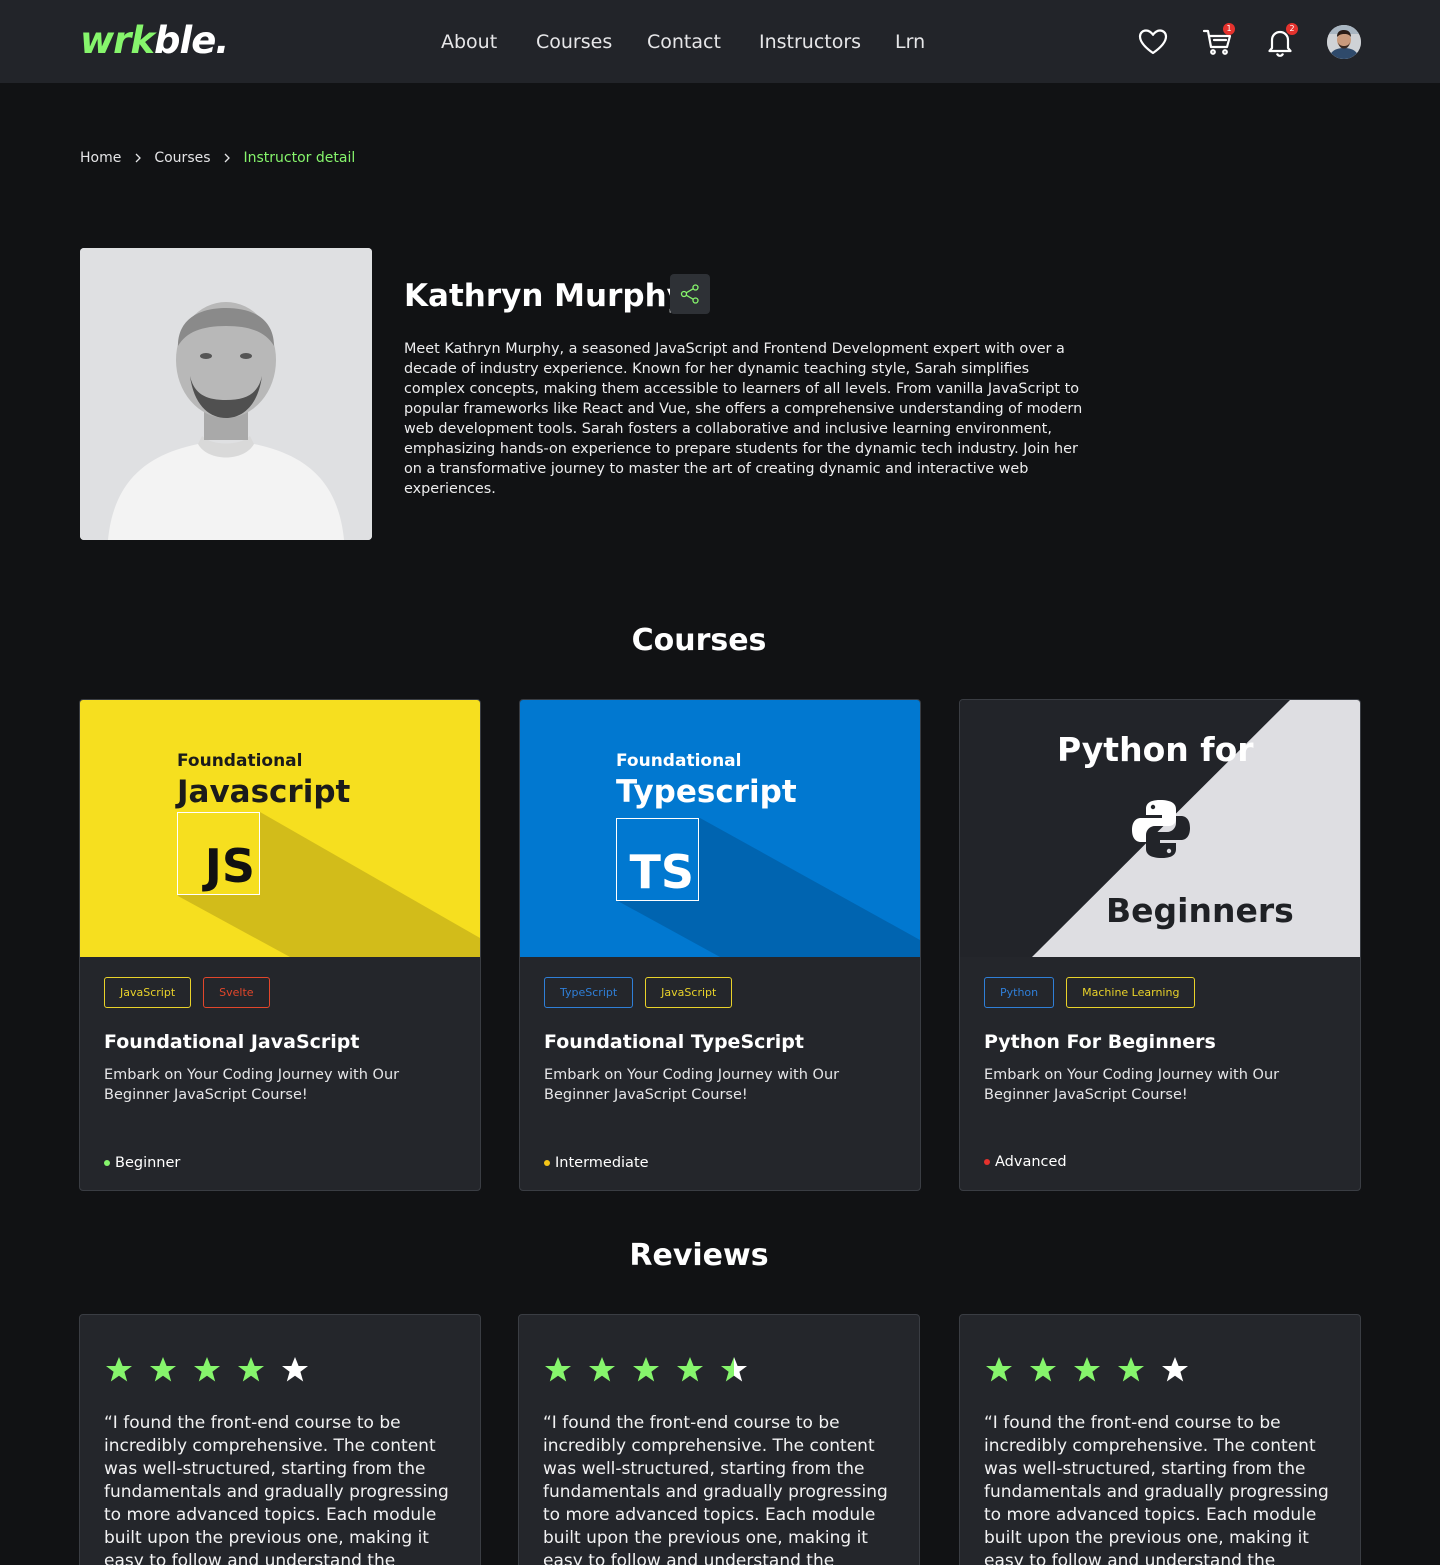 The height and width of the screenshot is (1565, 1440). I want to click on share-button, so click(690, 294).